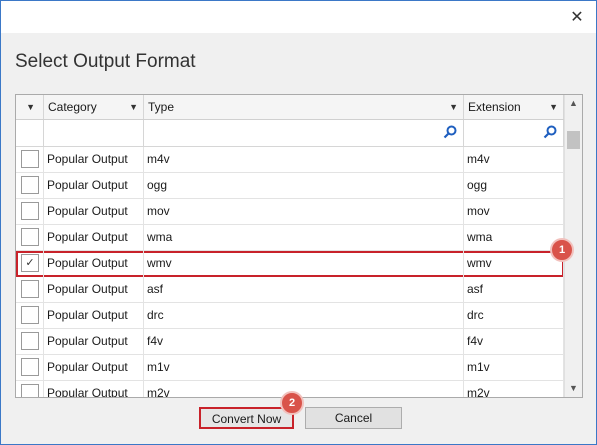  I want to click on close-icon: ✕, so click(577, 18).